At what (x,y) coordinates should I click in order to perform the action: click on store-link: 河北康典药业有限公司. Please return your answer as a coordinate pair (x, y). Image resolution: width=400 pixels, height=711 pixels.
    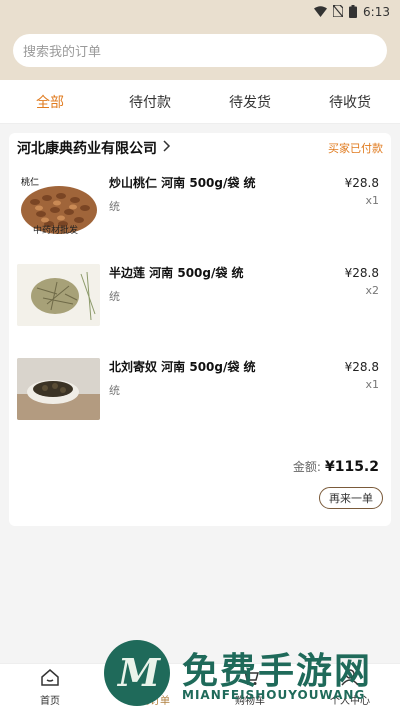
    Looking at the image, I should click on (94, 148).